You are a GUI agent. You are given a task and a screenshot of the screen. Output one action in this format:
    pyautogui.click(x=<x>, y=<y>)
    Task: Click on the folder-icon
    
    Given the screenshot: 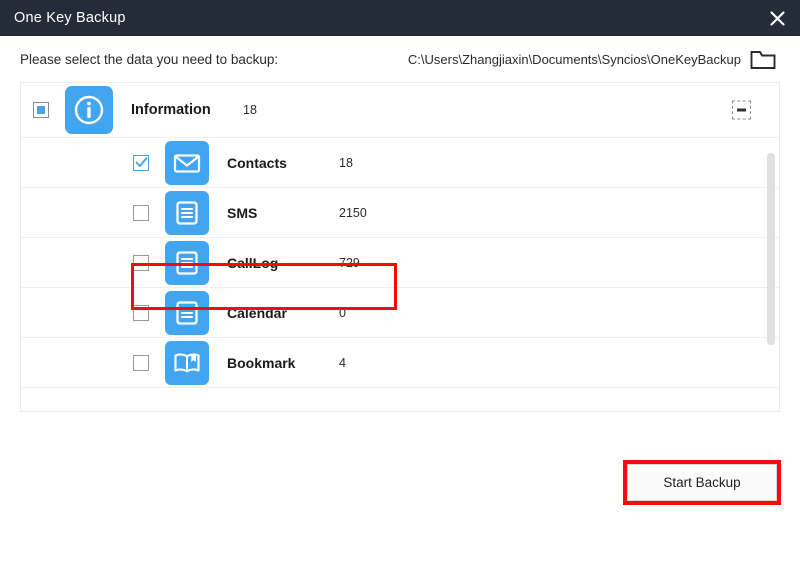 What is the action you would take?
    pyautogui.click(x=763, y=59)
    